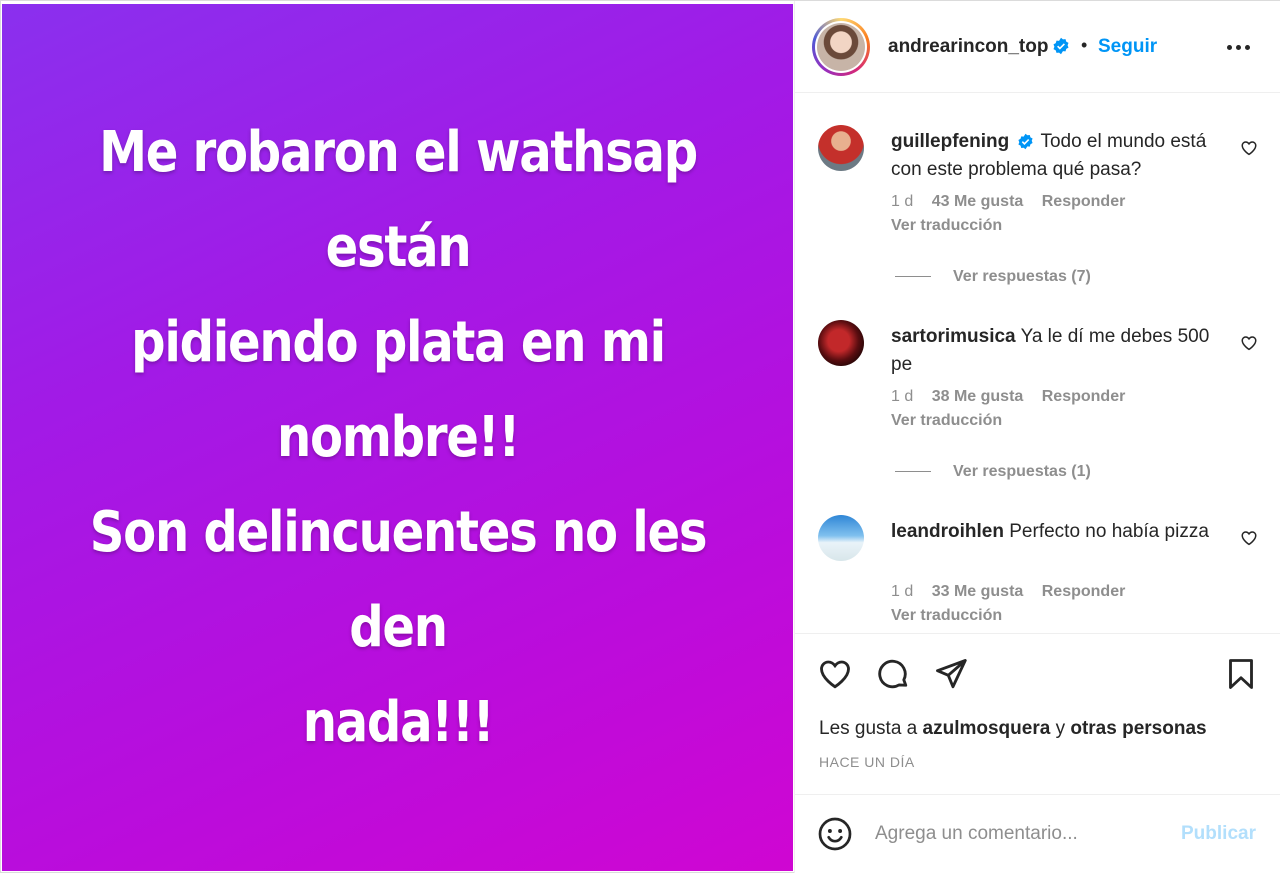 The height and width of the screenshot is (873, 1280). I want to click on comment-username: guillepfening, so click(950, 141).